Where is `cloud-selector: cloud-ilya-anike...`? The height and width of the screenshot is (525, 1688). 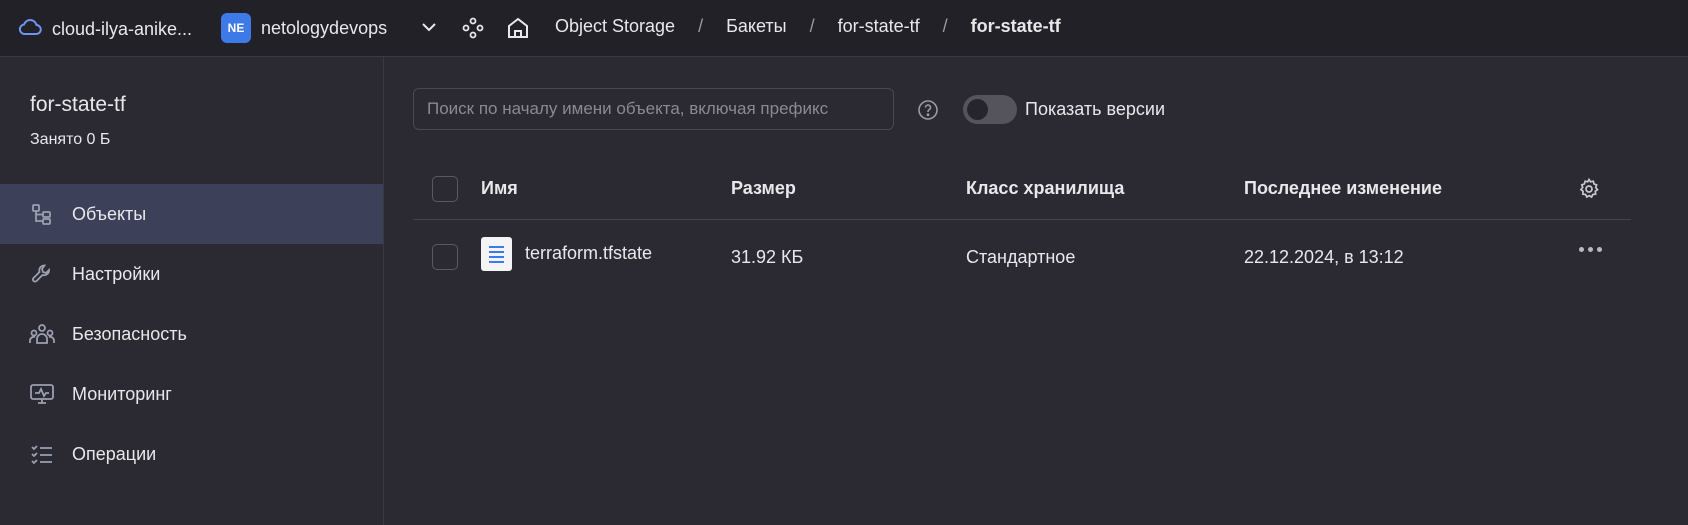 cloud-selector: cloud-ilya-anike... is located at coordinates (105, 29).